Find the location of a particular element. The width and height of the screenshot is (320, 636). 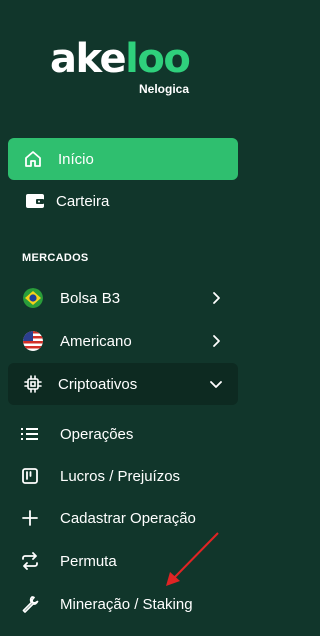

submenu-label-permuta: Permuta is located at coordinates (88, 561).